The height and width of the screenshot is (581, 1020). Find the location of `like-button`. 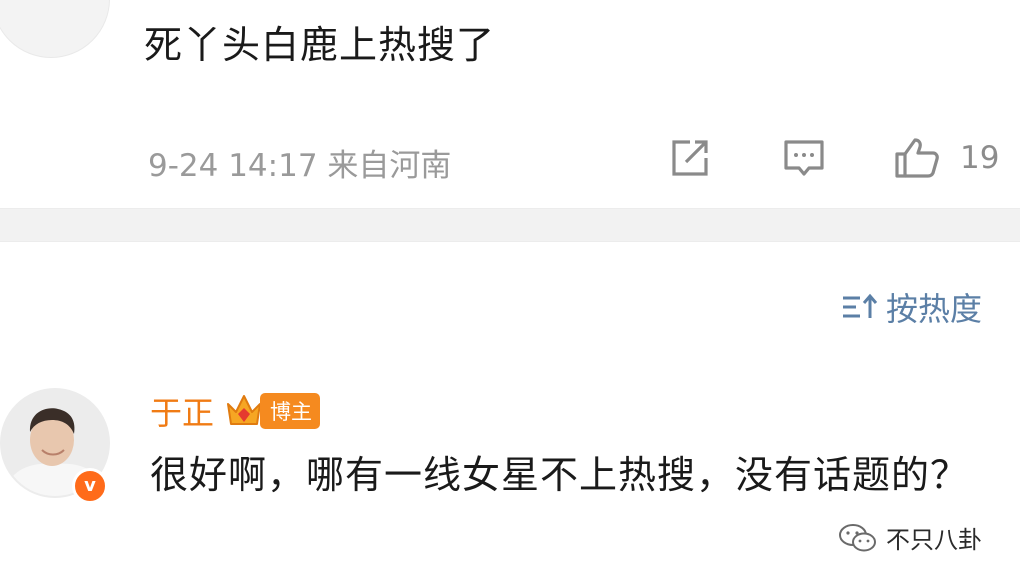

like-button is located at coordinates (917, 158).